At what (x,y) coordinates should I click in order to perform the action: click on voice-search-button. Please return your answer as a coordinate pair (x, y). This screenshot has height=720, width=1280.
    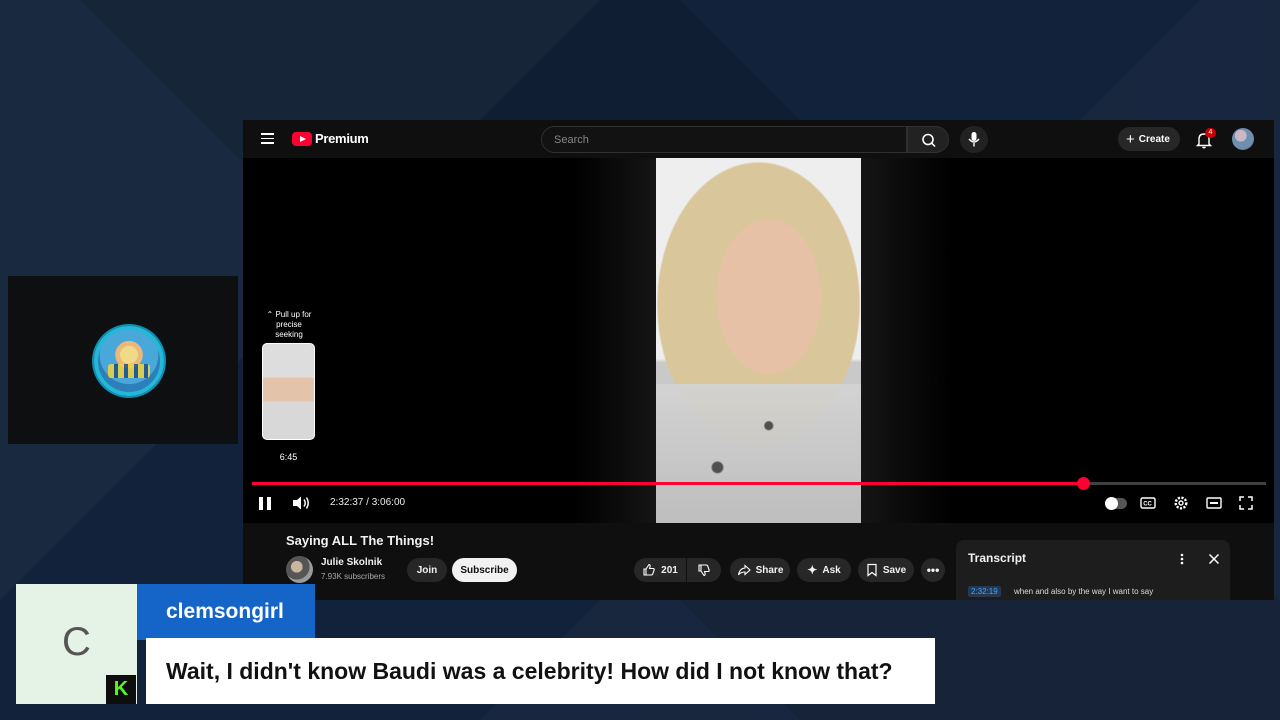
    Looking at the image, I should click on (974, 139).